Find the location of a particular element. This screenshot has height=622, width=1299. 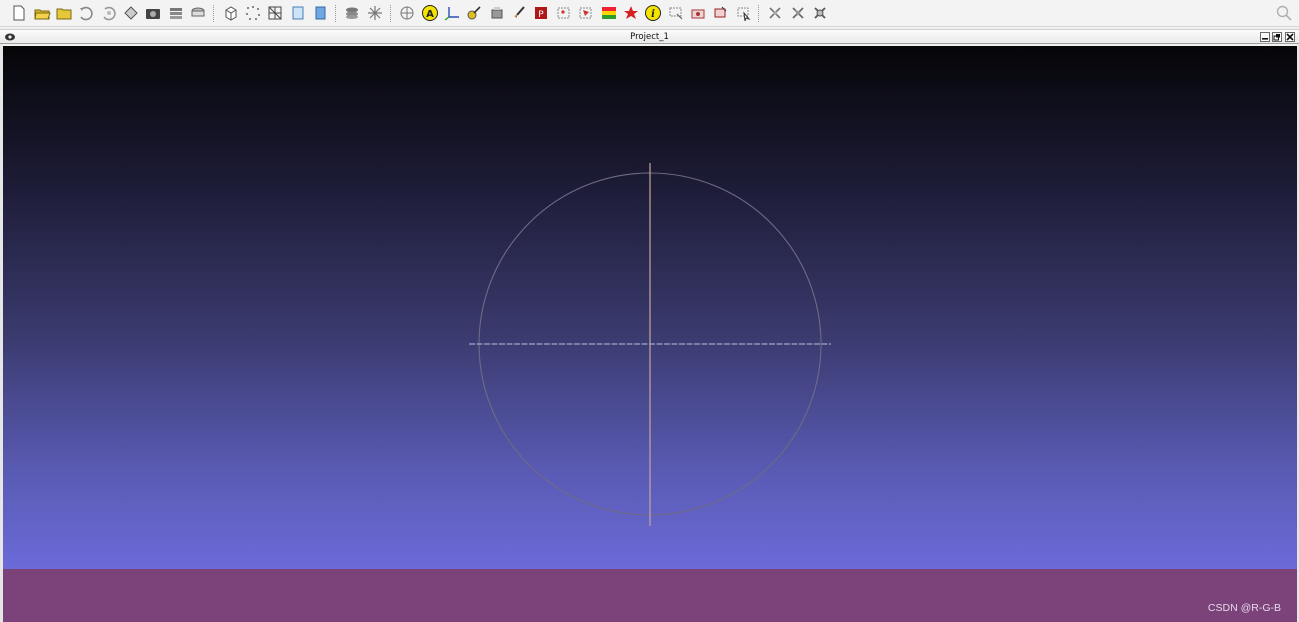

search-icon is located at coordinates (1284, 13).